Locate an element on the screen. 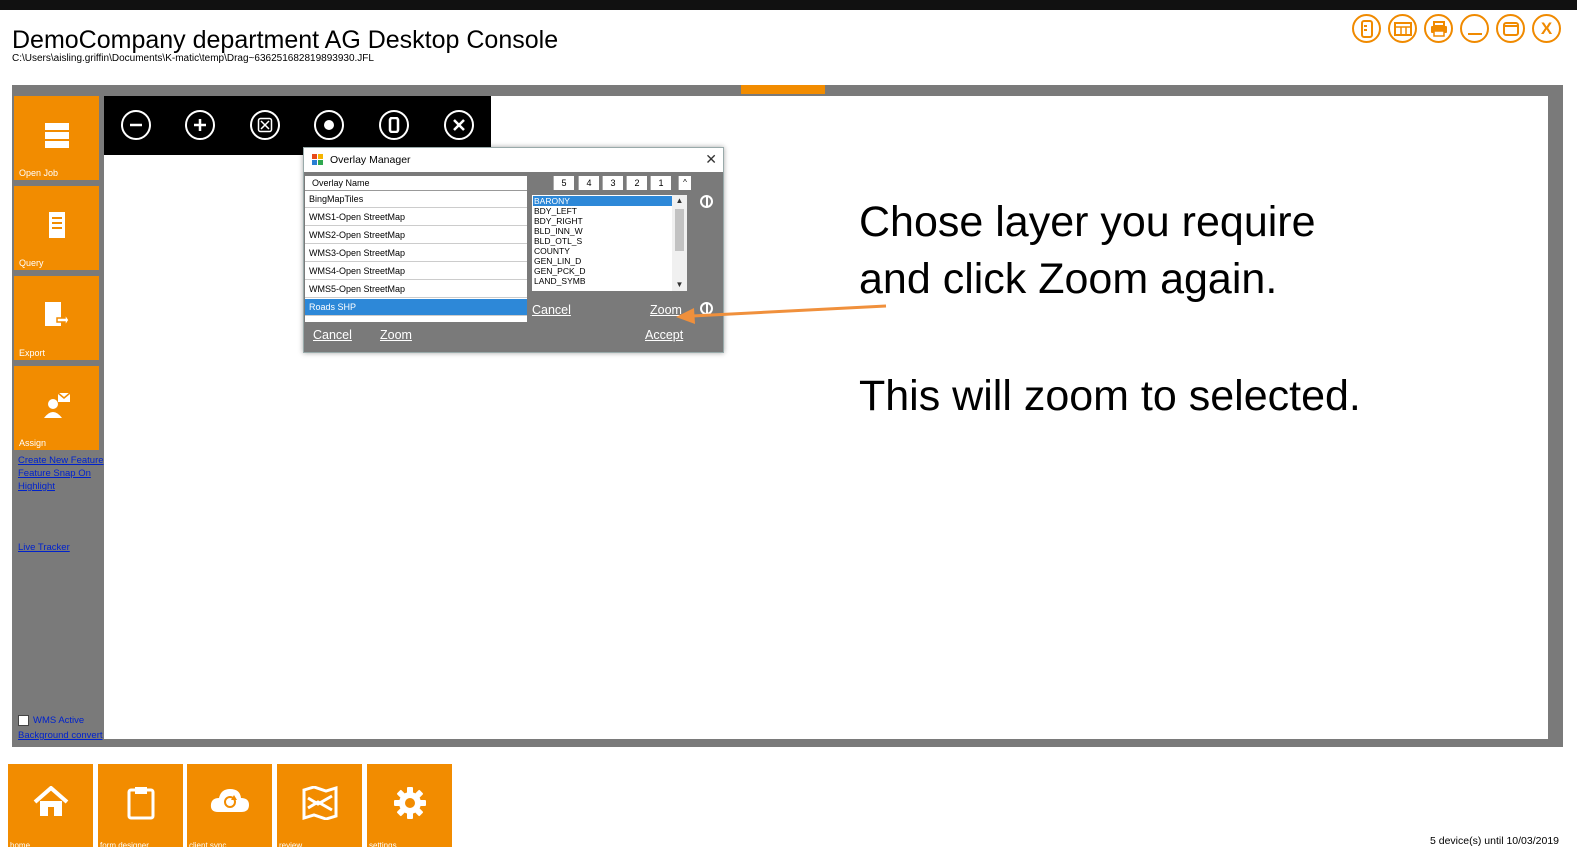  server-icon is located at coordinates (56, 135).